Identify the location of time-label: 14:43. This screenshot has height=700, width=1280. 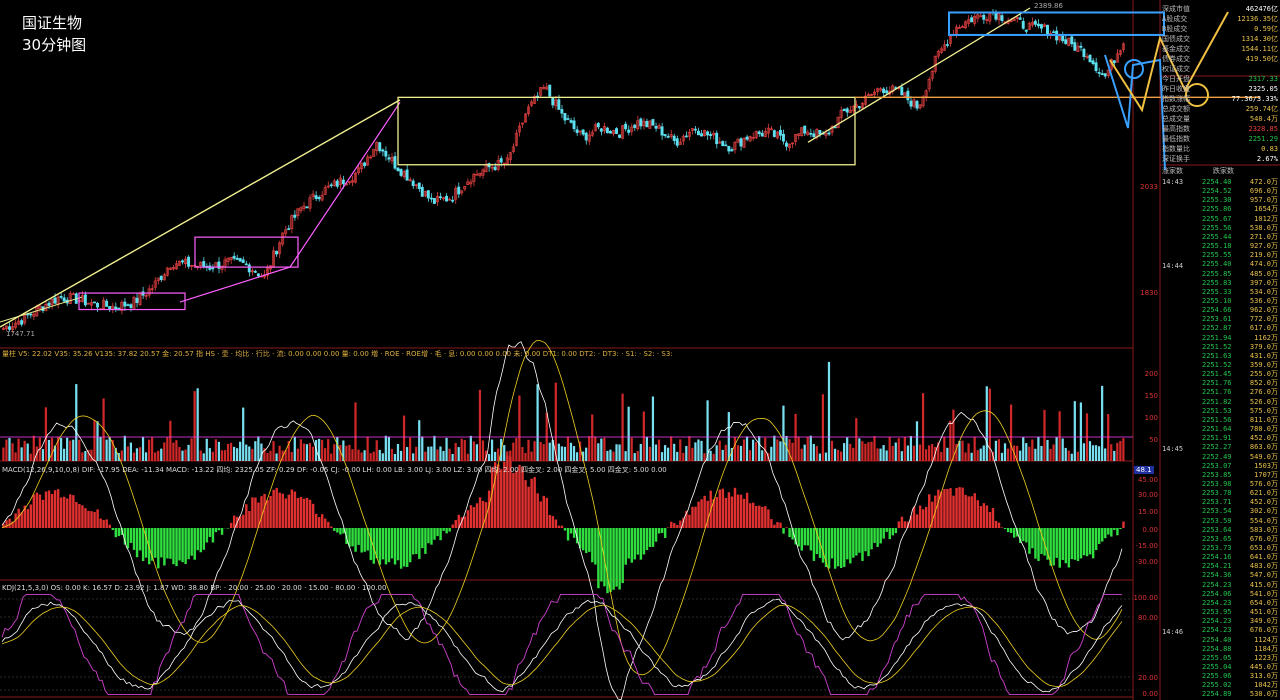
(1173, 182).